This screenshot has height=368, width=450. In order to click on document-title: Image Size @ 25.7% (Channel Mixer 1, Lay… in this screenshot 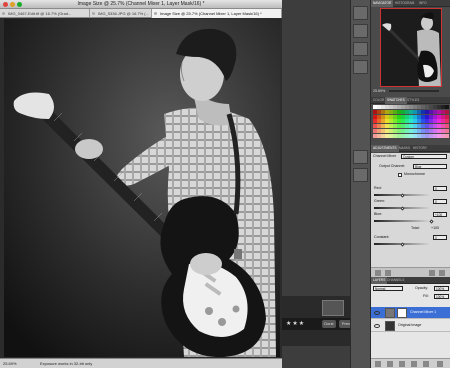, I will do `click(141, 4)`.